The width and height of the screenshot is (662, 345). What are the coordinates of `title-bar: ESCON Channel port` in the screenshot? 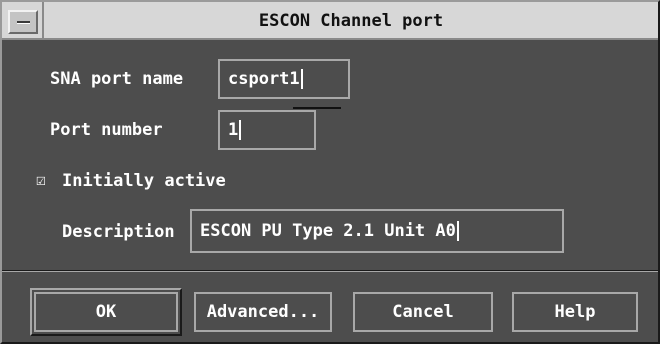 It's located at (330, 21).